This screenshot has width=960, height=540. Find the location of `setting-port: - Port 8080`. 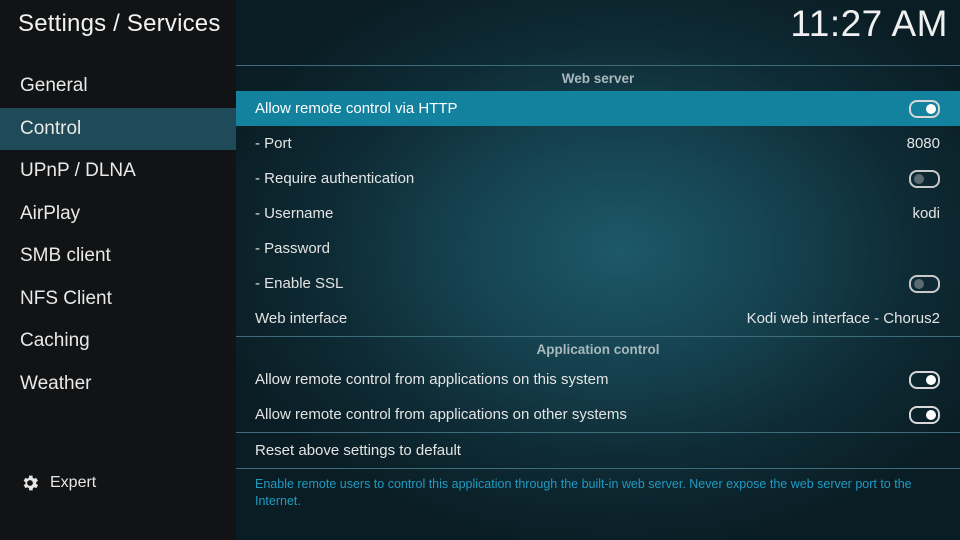

setting-port: - Port 8080 is located at coordinates (598, 143).